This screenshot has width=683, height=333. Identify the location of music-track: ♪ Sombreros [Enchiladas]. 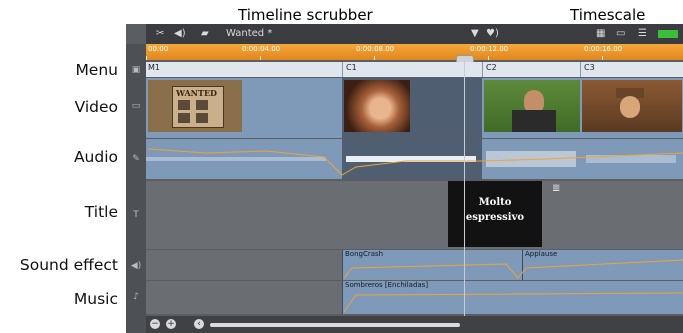
(408, 297).